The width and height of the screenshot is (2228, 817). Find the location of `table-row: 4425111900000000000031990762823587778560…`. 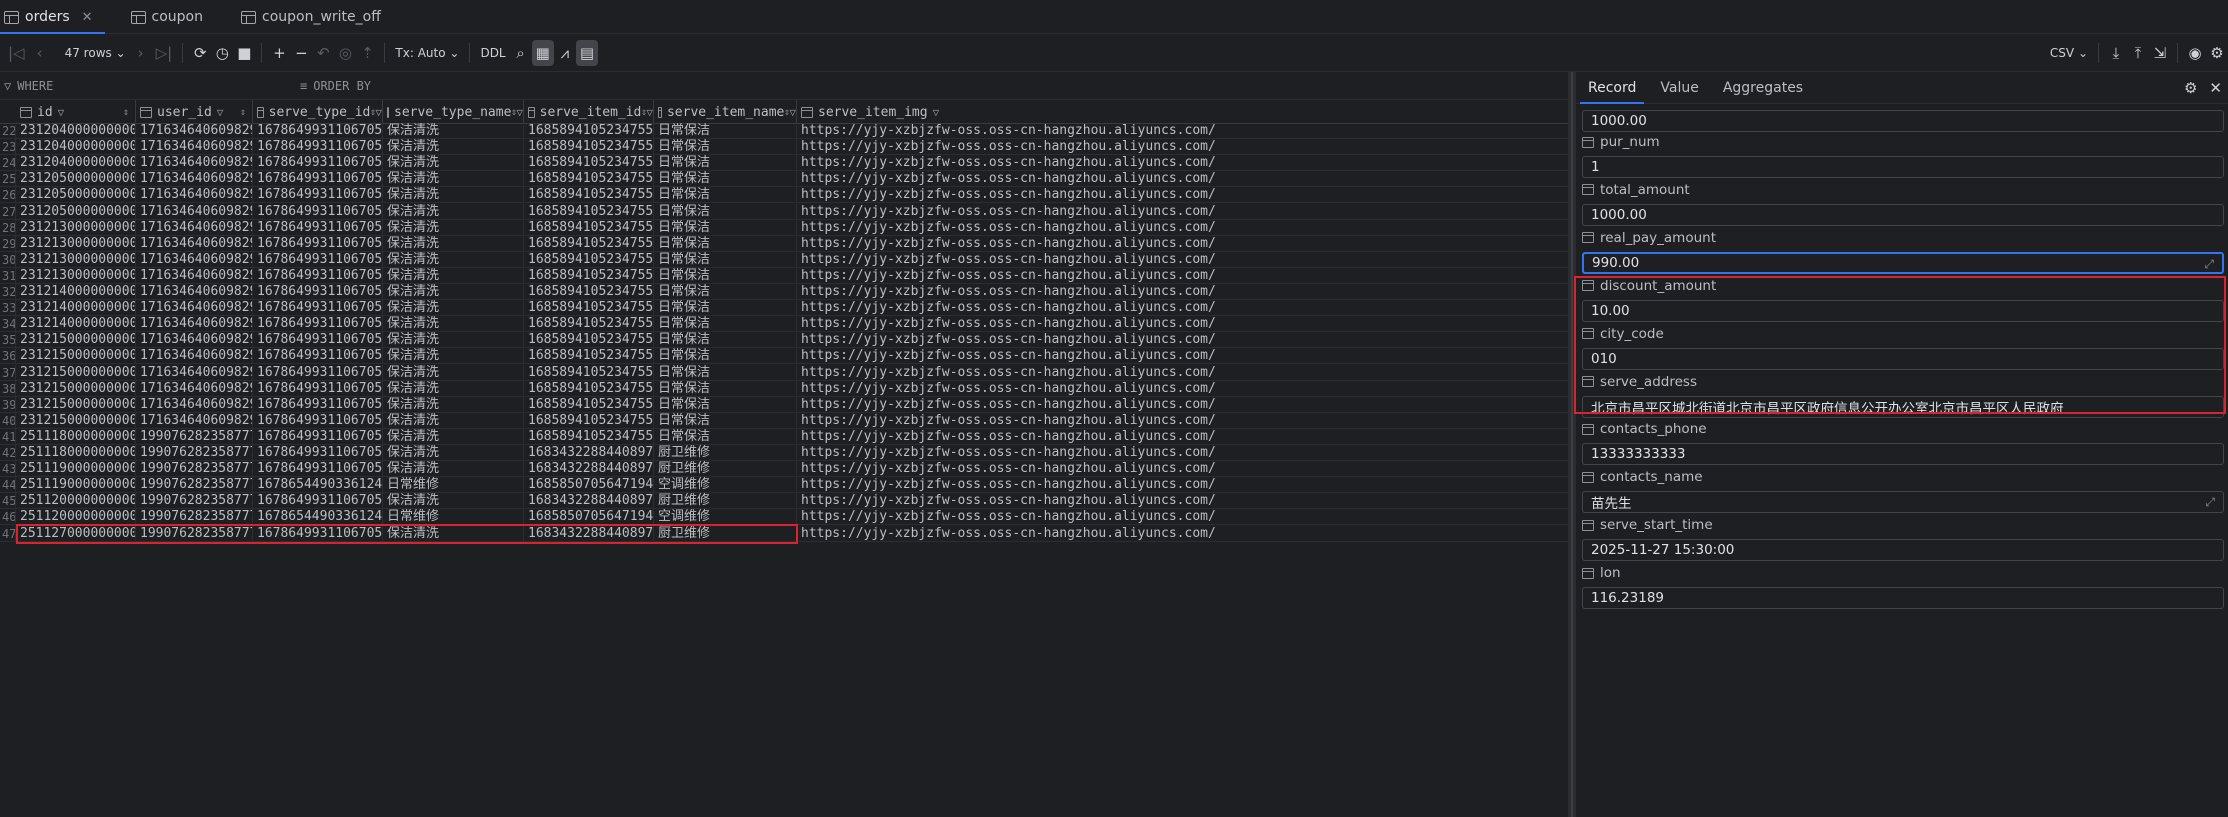

table-row: 4425111900000000000031990762823587778560… is located at coordinates (784, 485).